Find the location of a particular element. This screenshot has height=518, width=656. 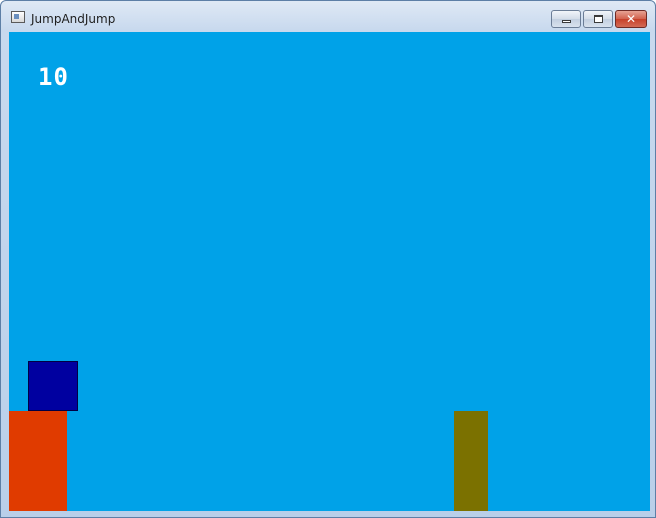

minimize-button is located at coordinates (566, 19).